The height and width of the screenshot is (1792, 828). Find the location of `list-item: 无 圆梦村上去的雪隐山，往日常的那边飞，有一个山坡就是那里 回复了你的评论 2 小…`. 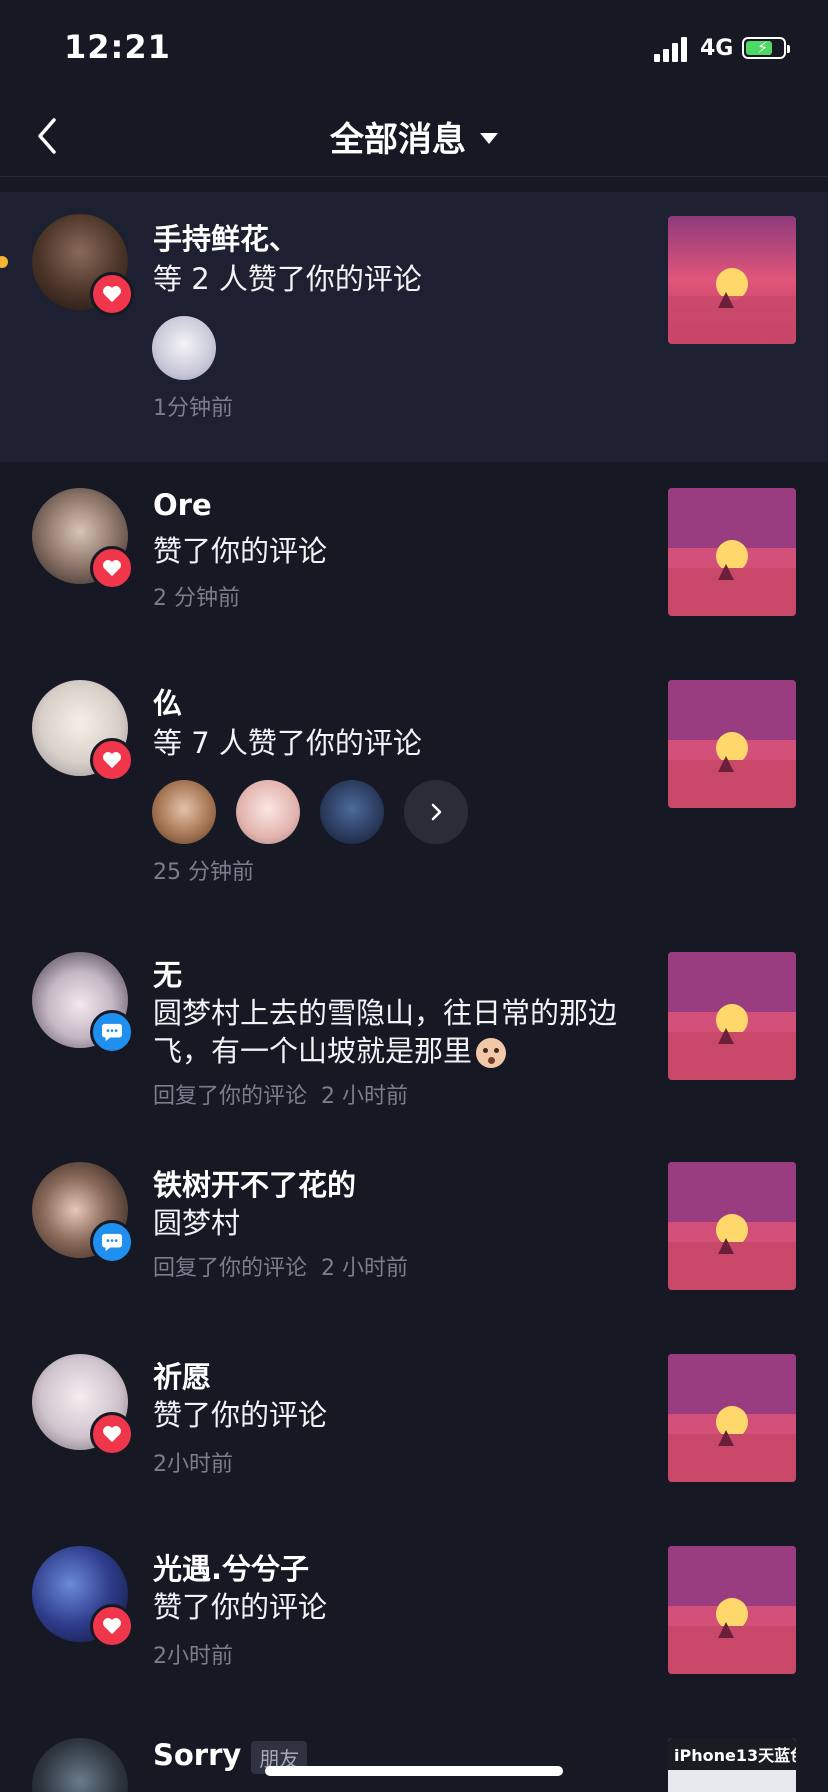

list-item: 无 圆梦村上去的雪隐山，往日常的那边飞，有一个山坡就是那里 回复了你的评论 2 小… is located at coordinates (414, 1028).